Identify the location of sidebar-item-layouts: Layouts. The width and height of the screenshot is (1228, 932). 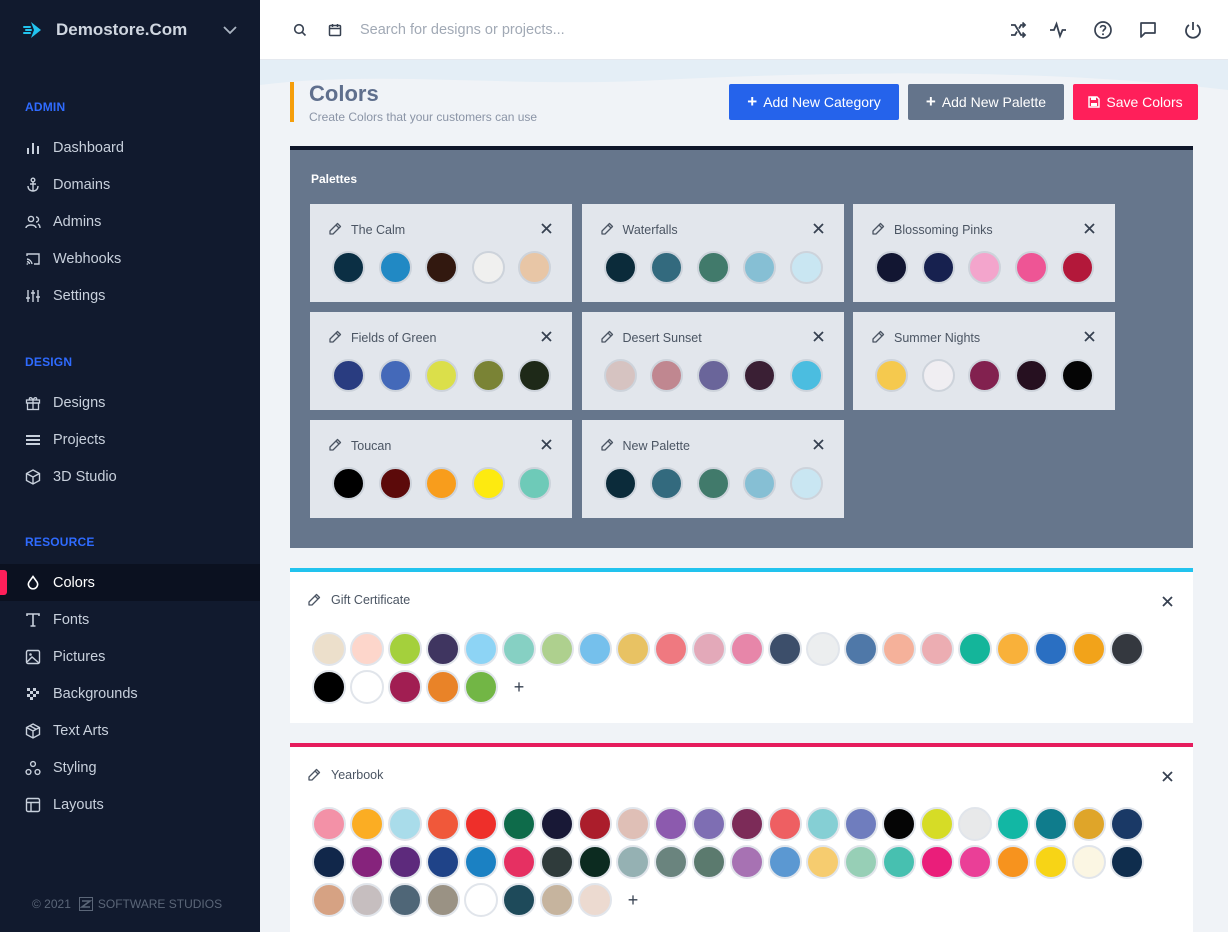
(130, 804).